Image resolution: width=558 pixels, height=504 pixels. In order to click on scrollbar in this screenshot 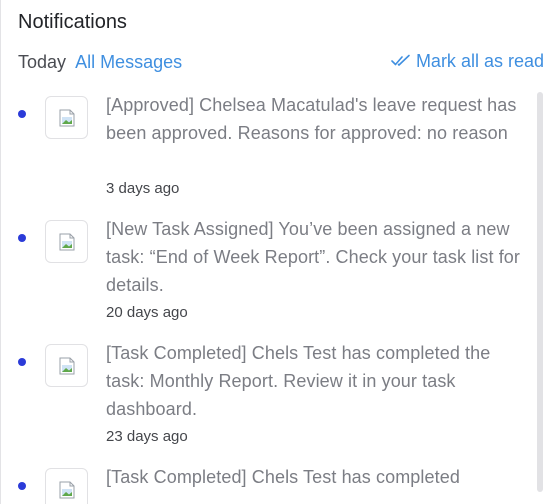, I will do `click(540, 292)`.